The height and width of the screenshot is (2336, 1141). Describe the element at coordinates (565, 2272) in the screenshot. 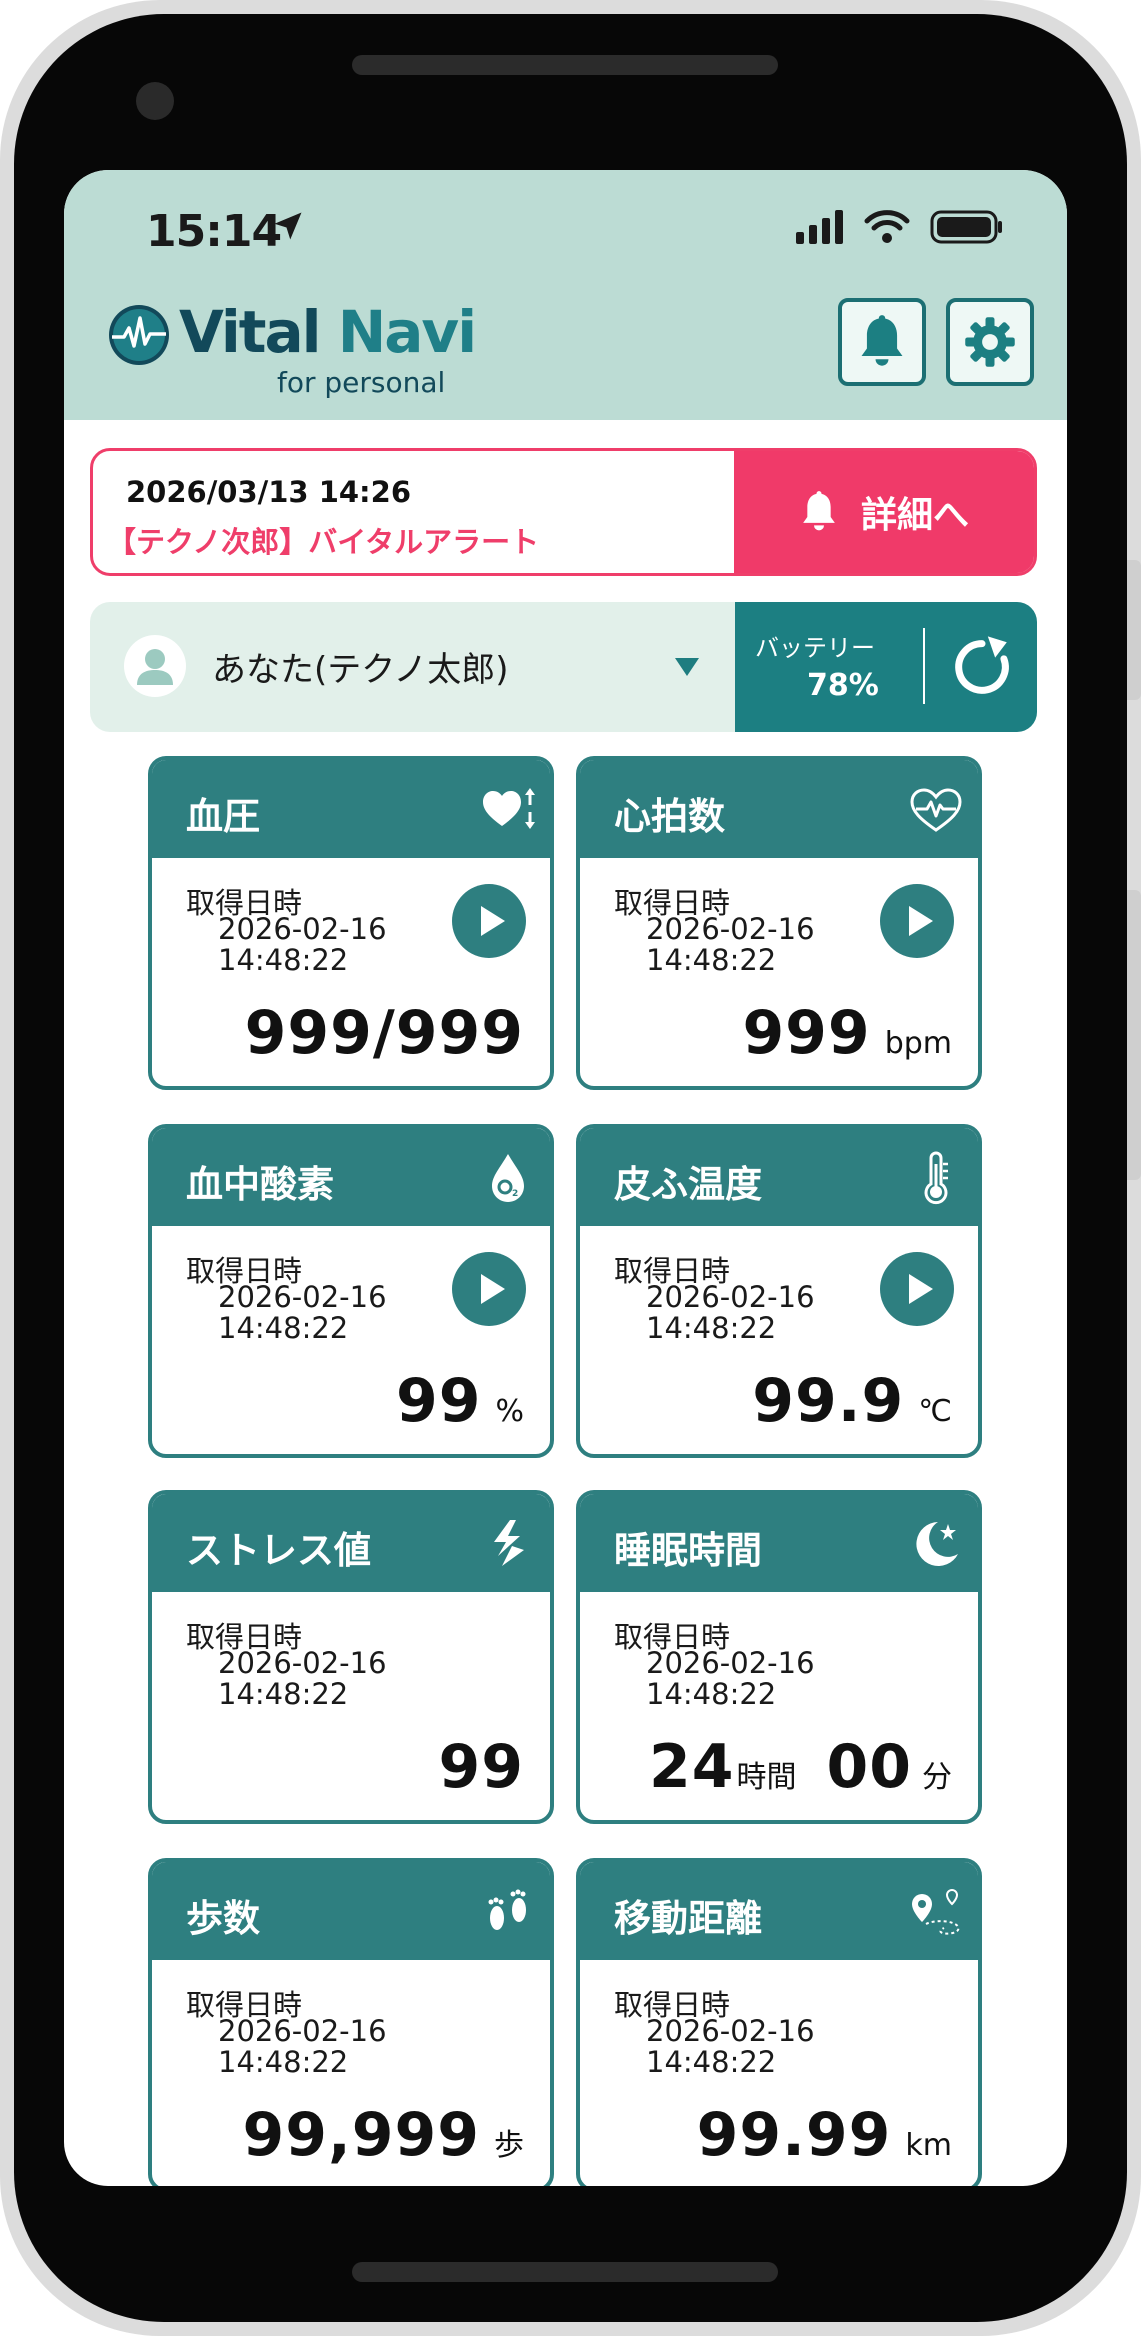

I see `home-bar` at that location.